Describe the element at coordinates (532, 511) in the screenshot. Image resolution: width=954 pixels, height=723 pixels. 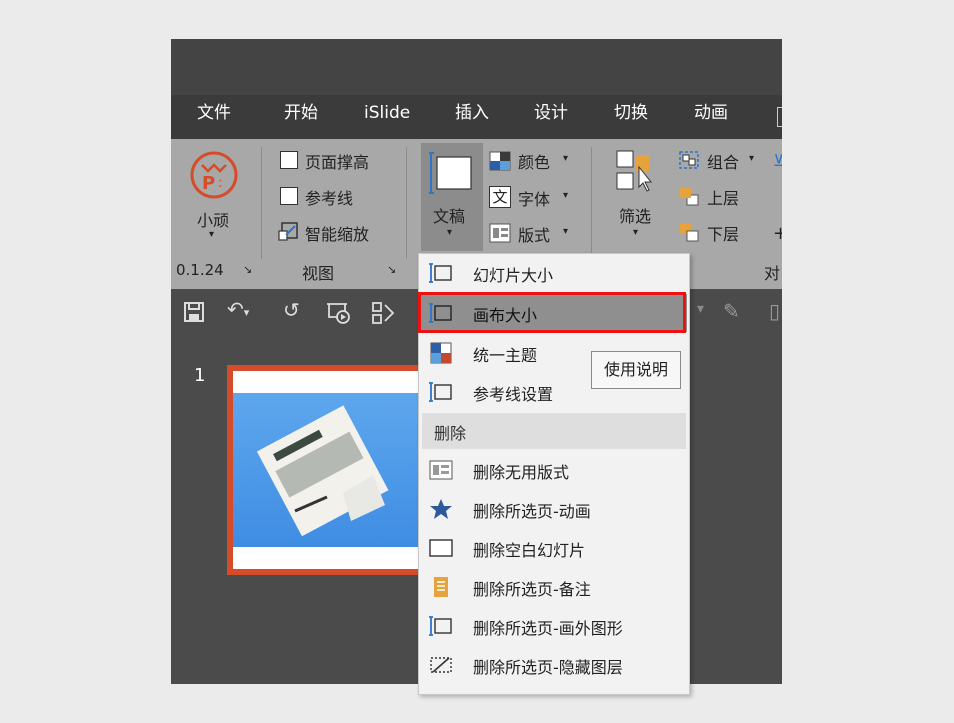
I see `menu-item-label: 删除所选页-动画` at that location.